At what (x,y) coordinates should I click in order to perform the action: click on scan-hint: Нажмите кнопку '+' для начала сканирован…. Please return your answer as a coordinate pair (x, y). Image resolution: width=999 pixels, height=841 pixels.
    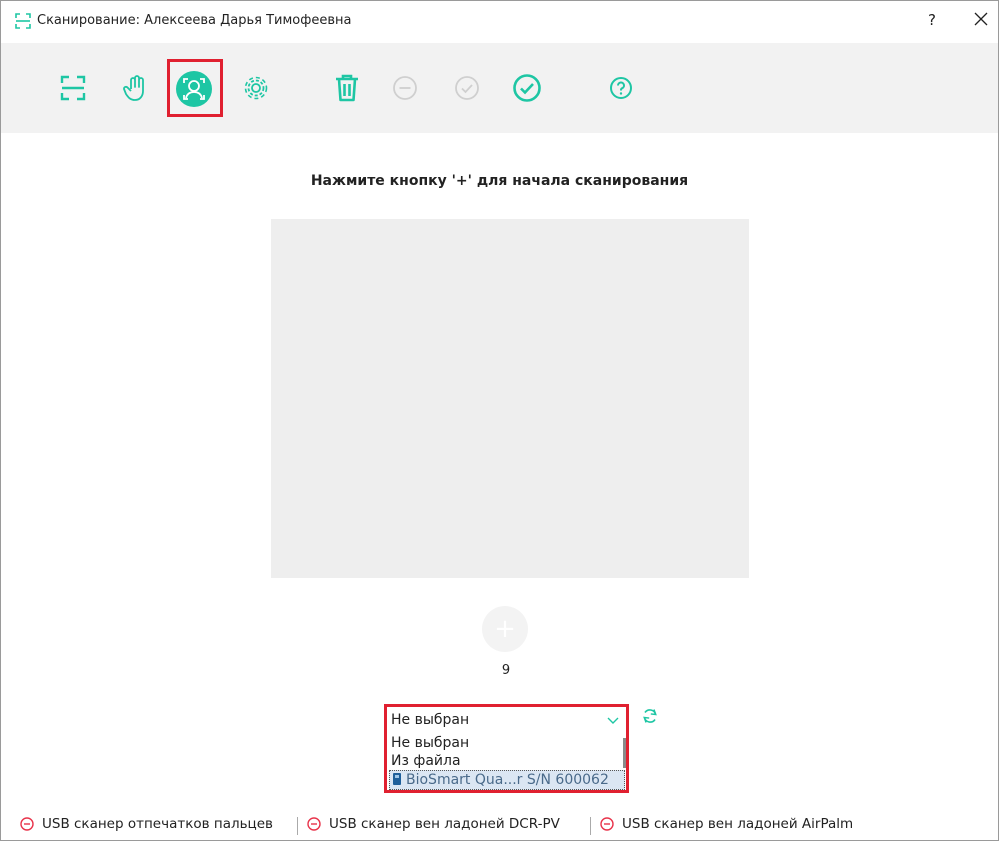
    Looking at the image, I should click on (499, 181).